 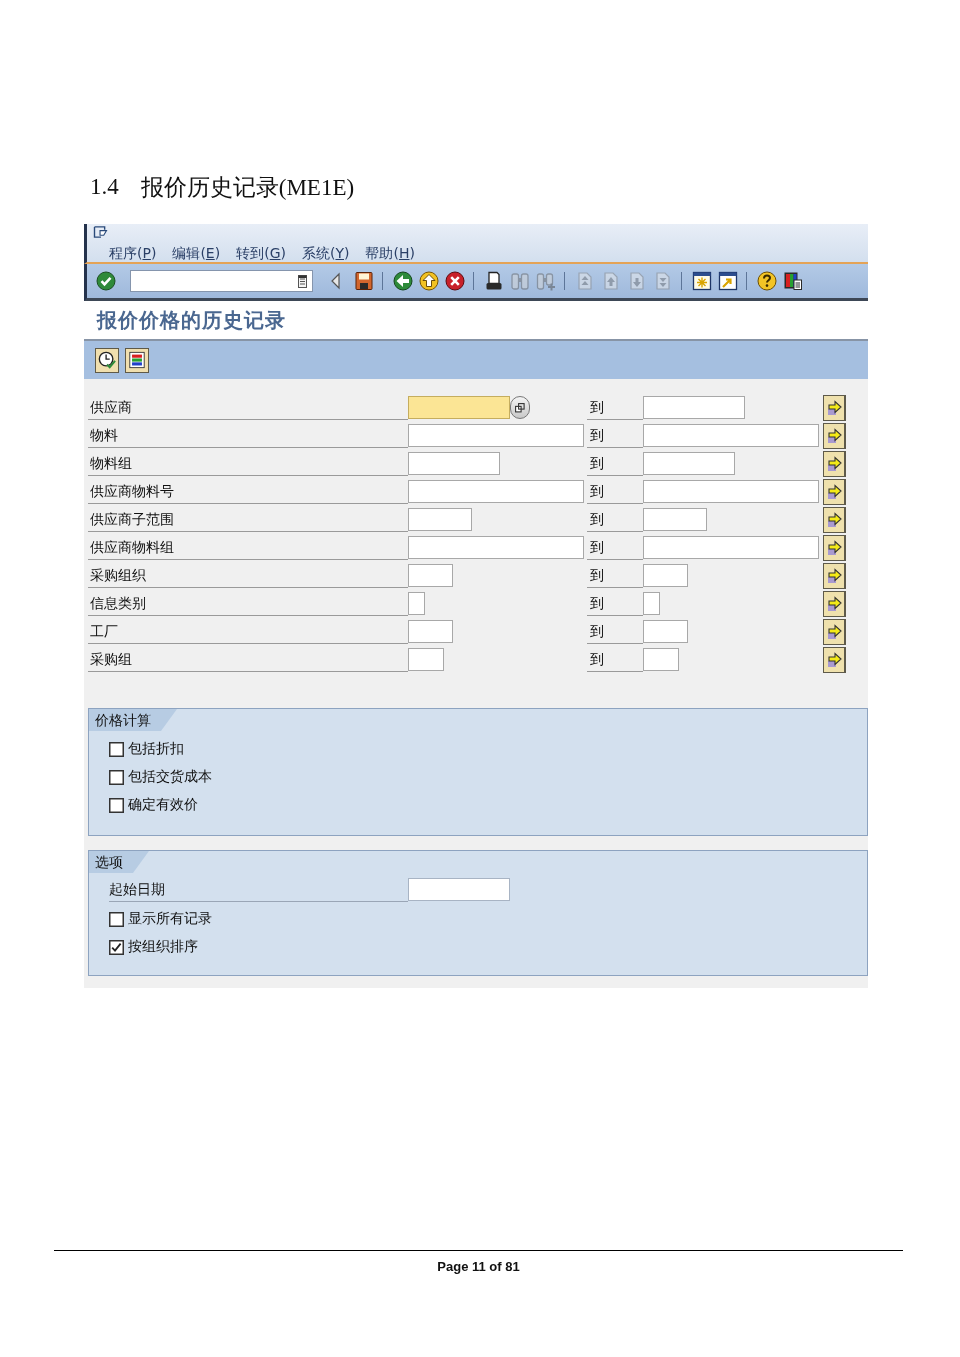 I want to click on page-number: Page 11 of 81, so click(x=478, y=1266).